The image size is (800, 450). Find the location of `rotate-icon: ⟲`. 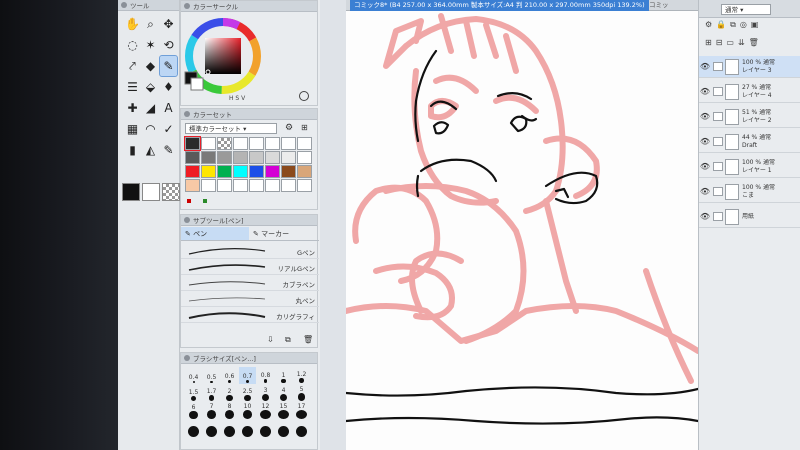

rotate-icon: ⟲ is located at coordinates (168, 45).